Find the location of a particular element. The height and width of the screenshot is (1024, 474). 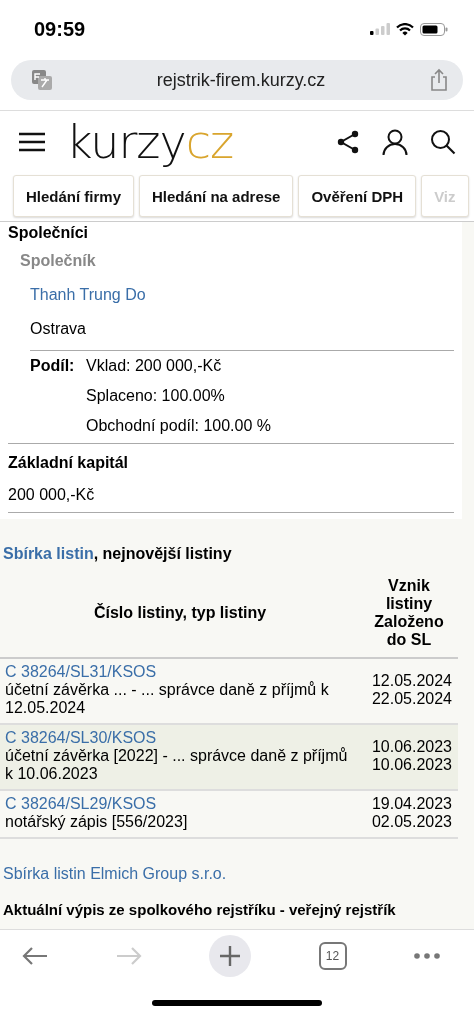

user-icon is located at coordinates (395, 142).